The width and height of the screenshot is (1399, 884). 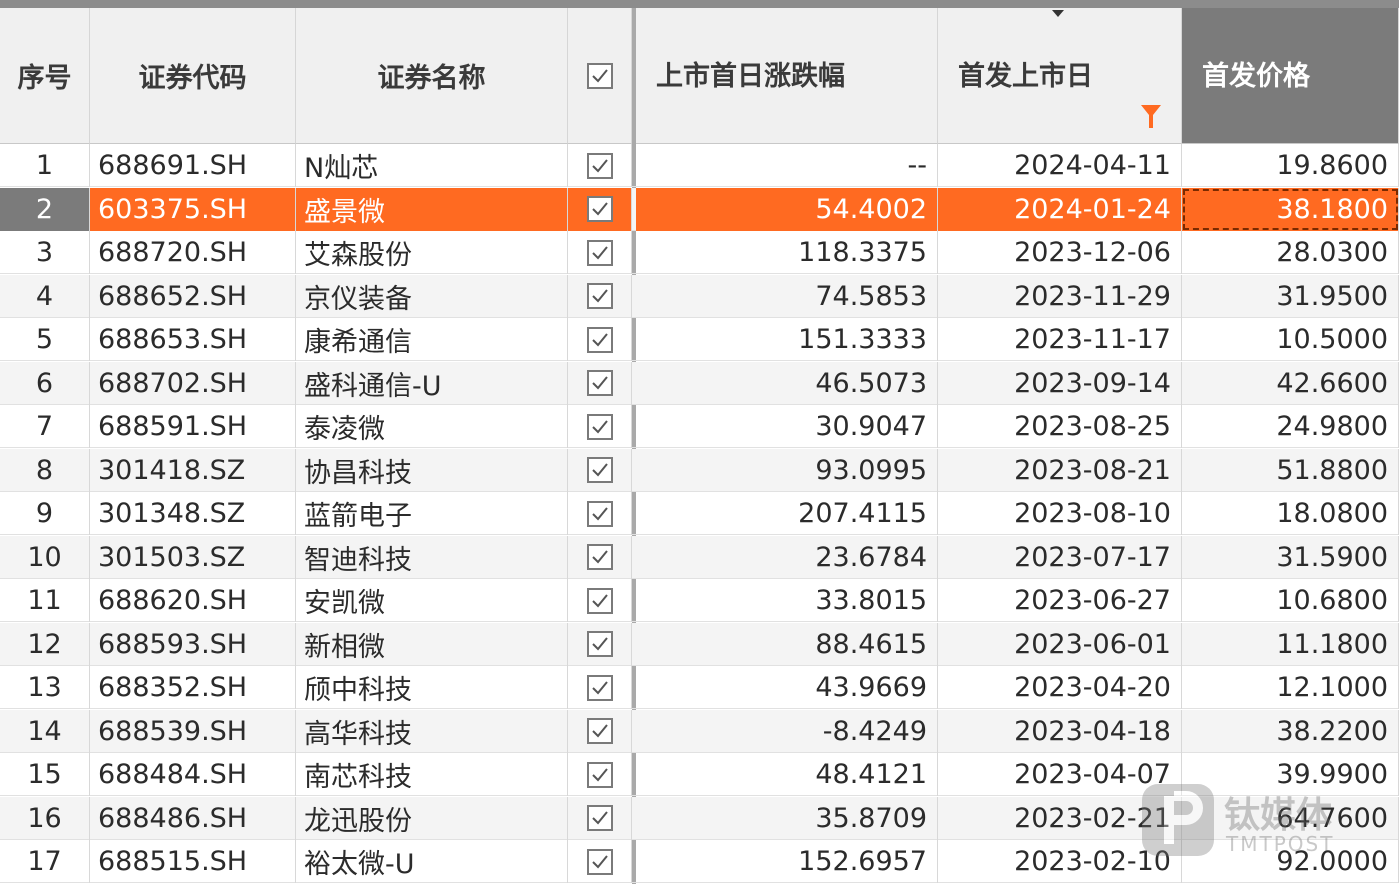 What do you see at coordinates (432, 76) in the screenshot?
I see `header-name: 证券名称` at bounding box center [432, 76].